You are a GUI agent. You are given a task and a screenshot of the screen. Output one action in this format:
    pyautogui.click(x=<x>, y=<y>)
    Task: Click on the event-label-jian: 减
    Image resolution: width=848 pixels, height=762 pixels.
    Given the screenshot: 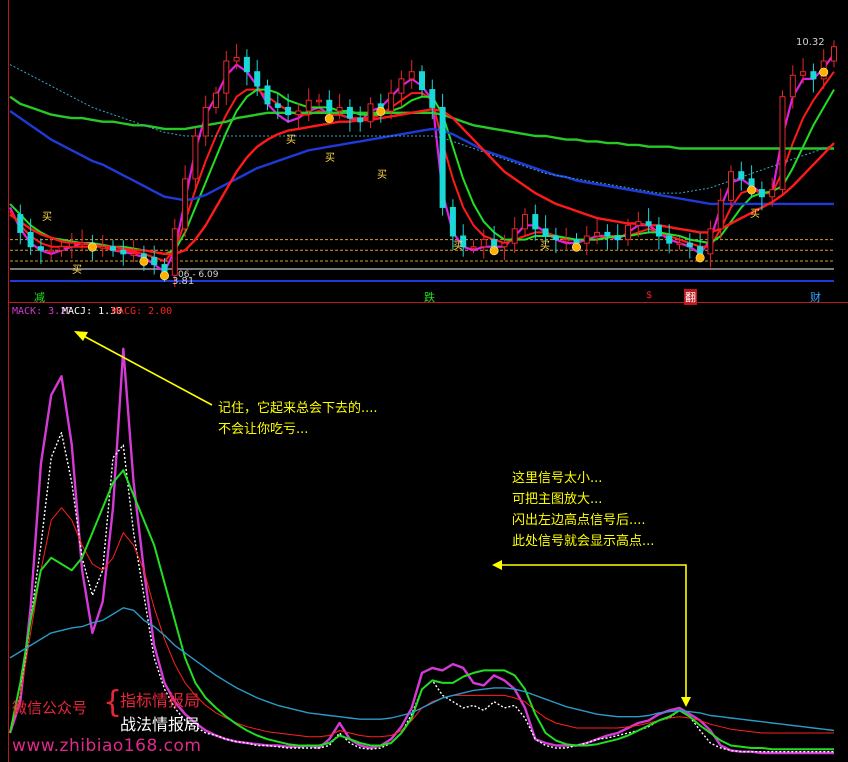 What is the action you would take?
    pyautogui.click(x=39, y=297)
    